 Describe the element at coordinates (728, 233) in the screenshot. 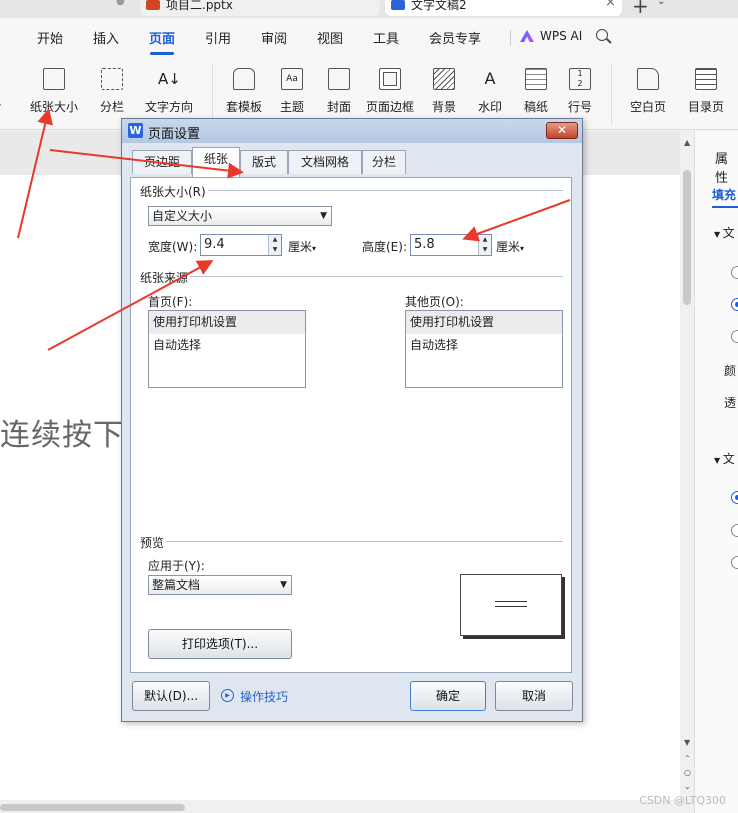

I see `property-section-1-label: 文` at that location.